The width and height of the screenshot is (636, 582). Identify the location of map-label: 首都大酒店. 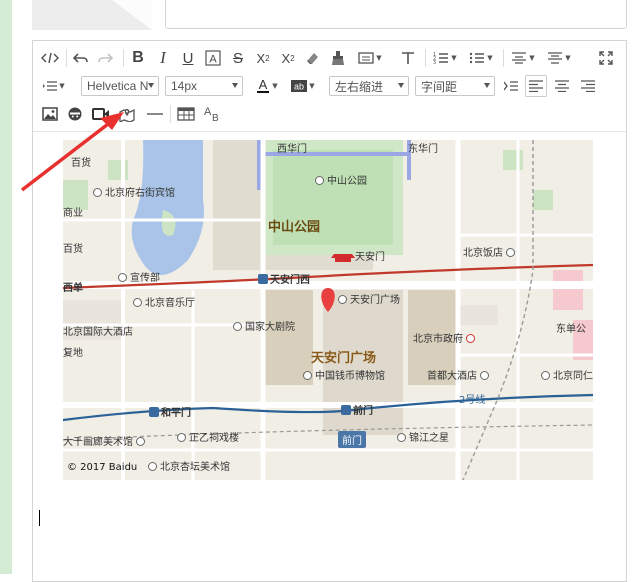
(459, 374).